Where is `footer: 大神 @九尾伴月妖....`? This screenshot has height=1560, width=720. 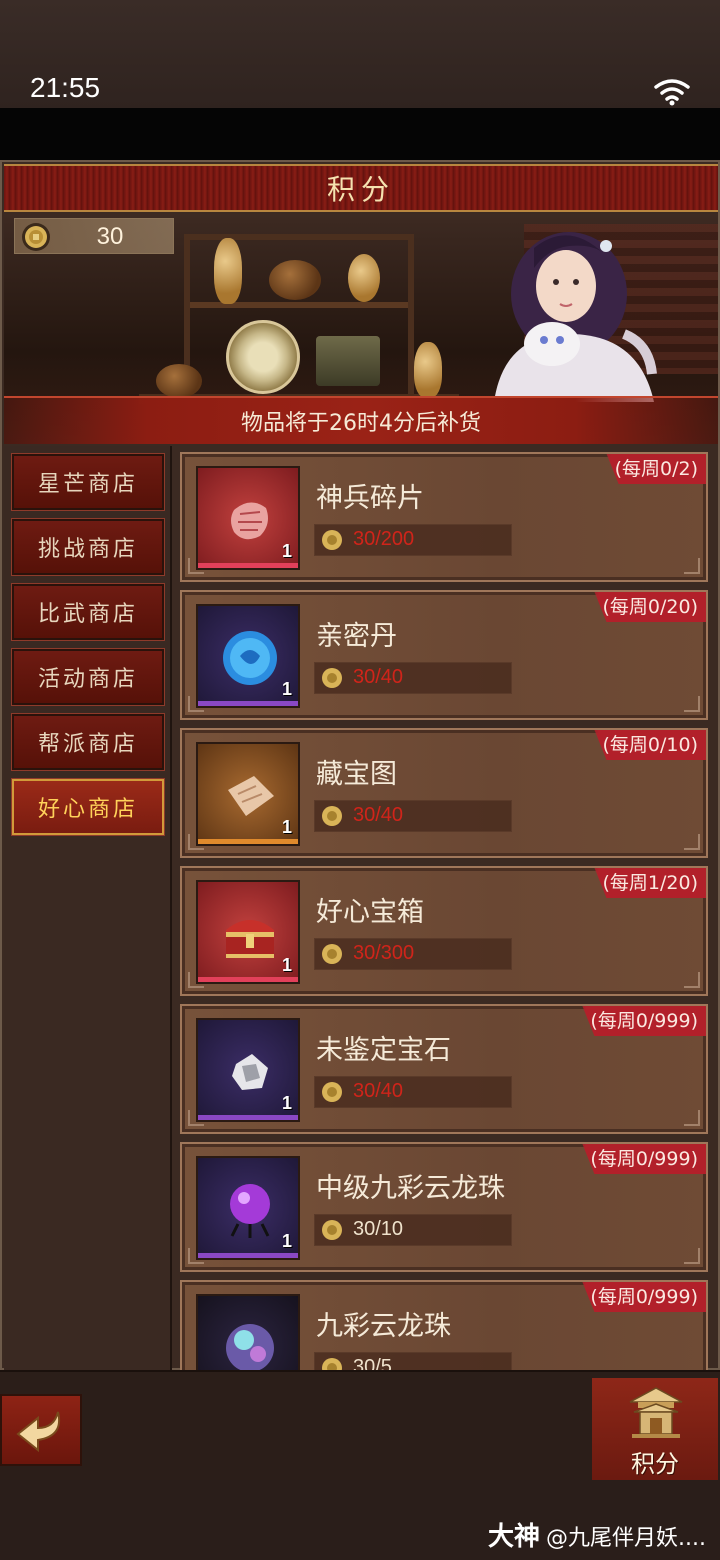
footer: 大神 @九尾伴月妖.... is located at coordinates (360, 1520).